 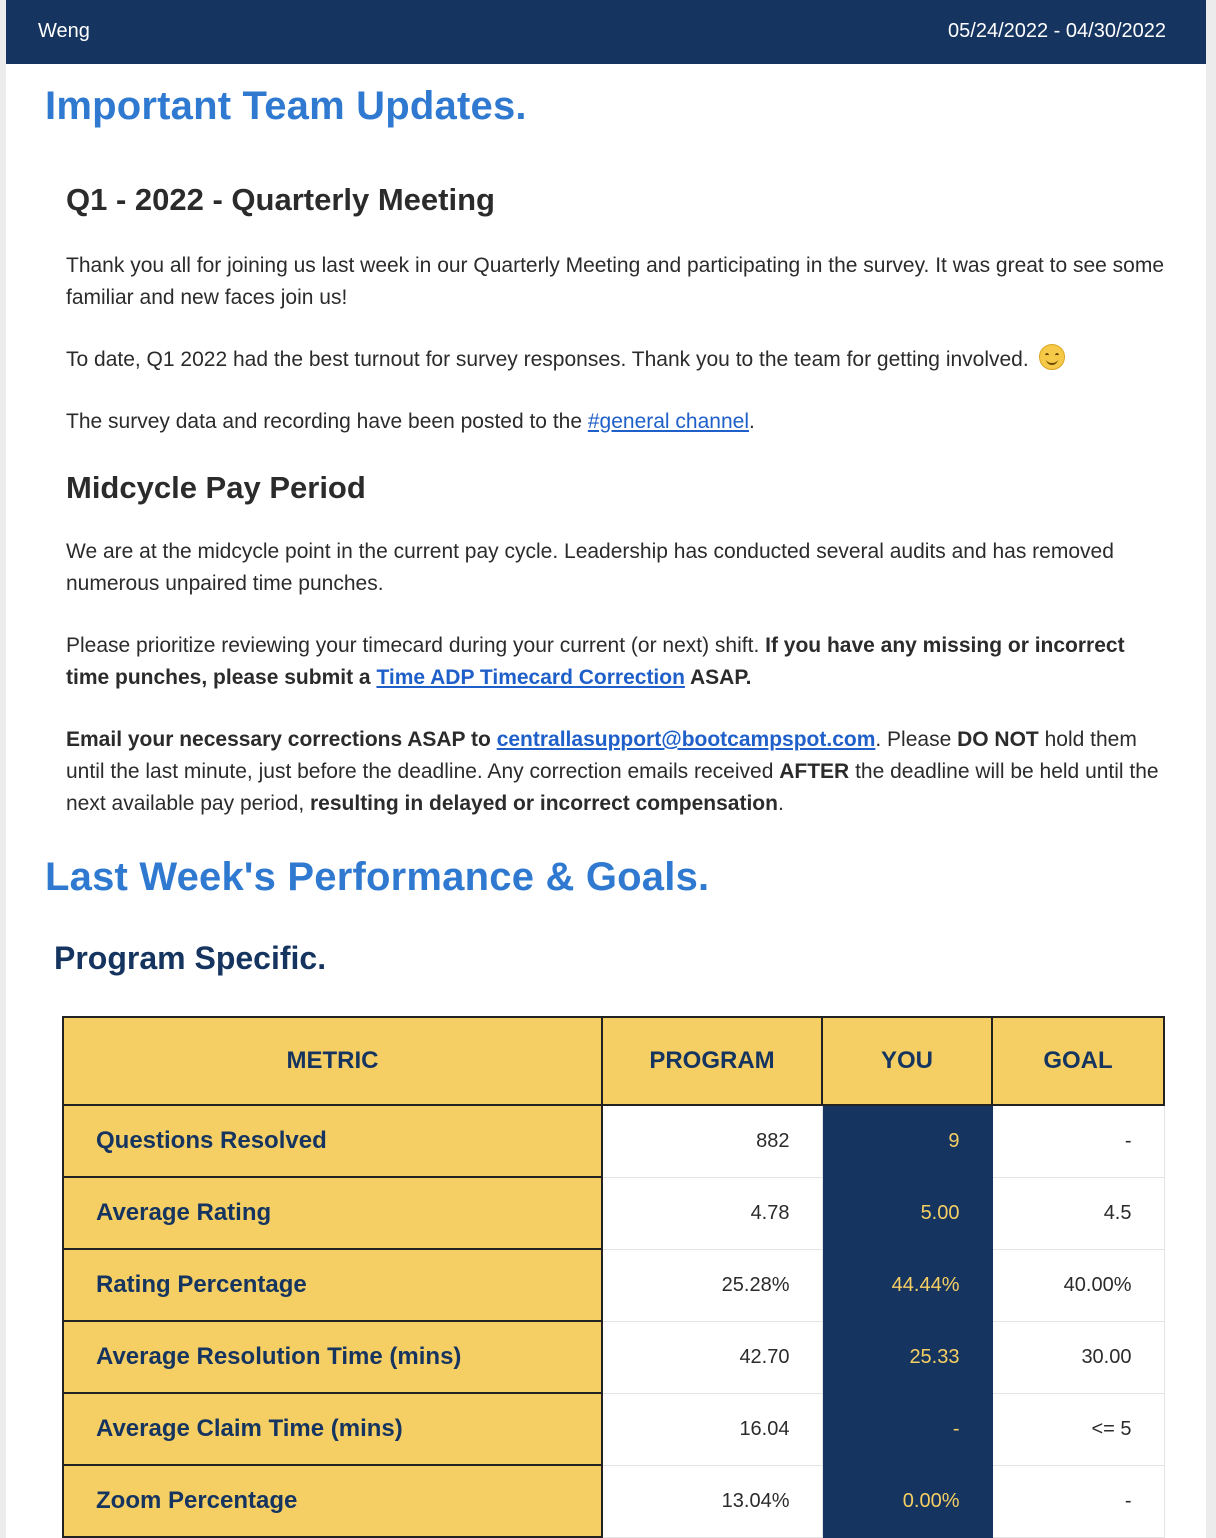 I want to click on general-channel-link: #general channel, so click(x=668, y=421).